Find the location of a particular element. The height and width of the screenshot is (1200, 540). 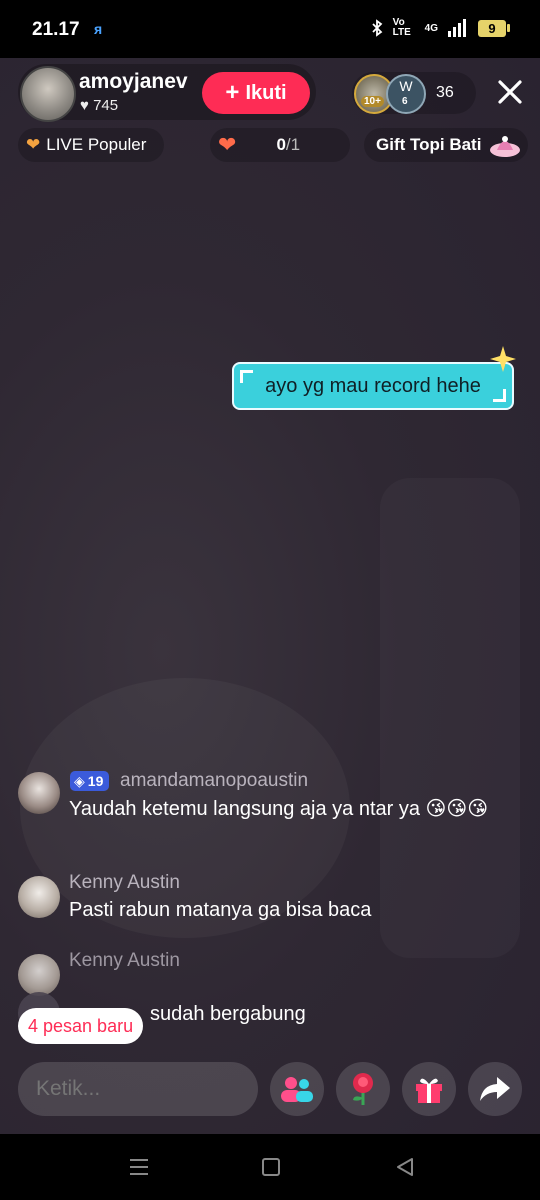

app-notification-icon: ᴙ is located at coordinates (98, 29).